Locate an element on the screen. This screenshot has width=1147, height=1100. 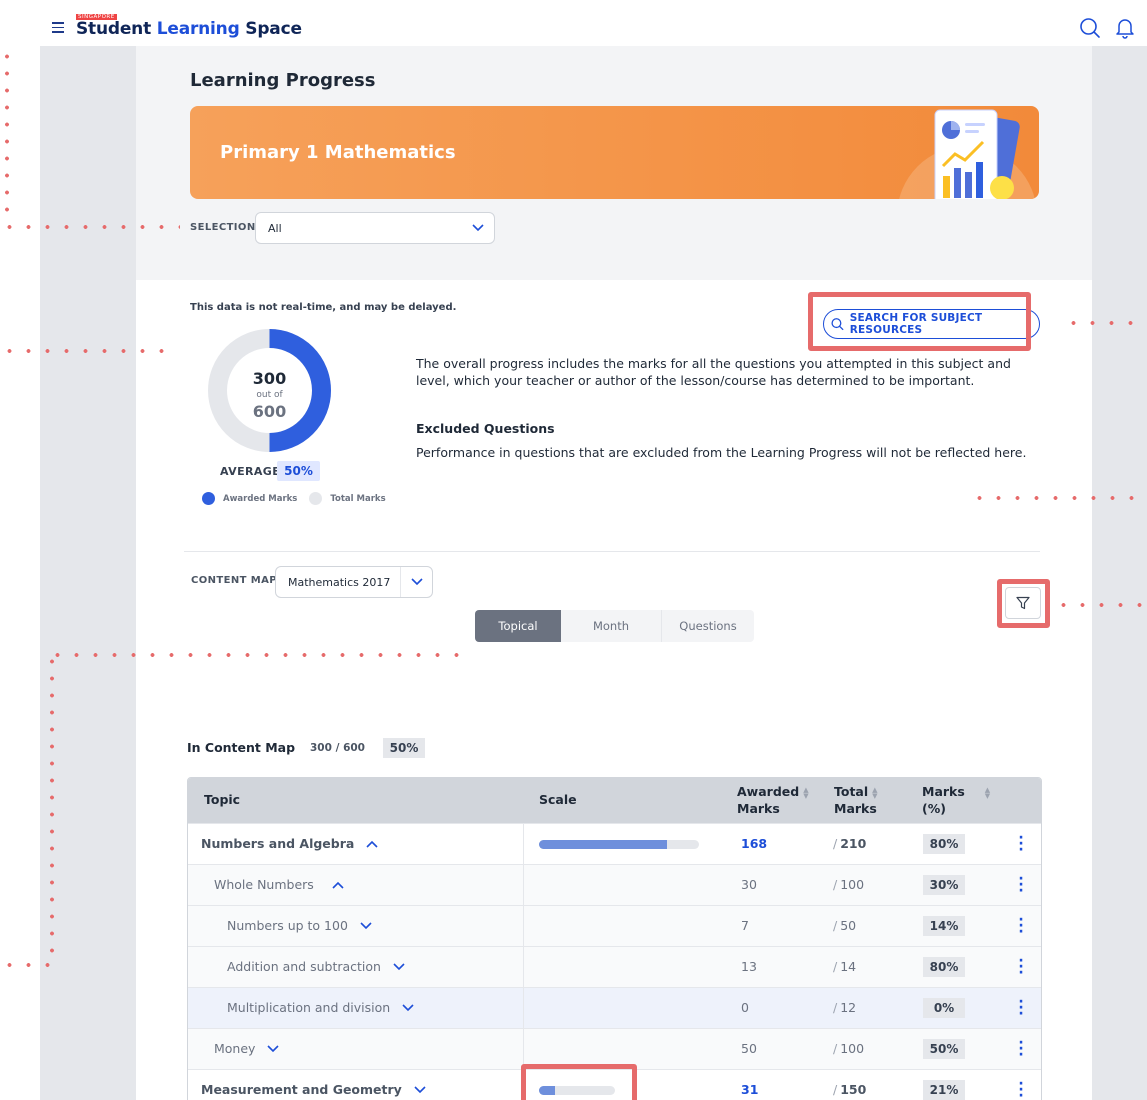
total-marks: 210 is located at coordinates (853, 843).